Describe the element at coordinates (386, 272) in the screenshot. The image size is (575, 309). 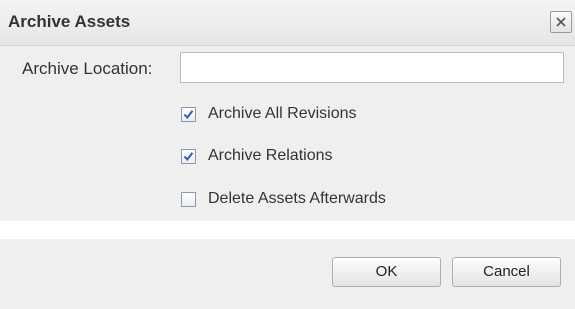
I see `ok-button: OK` at that location.